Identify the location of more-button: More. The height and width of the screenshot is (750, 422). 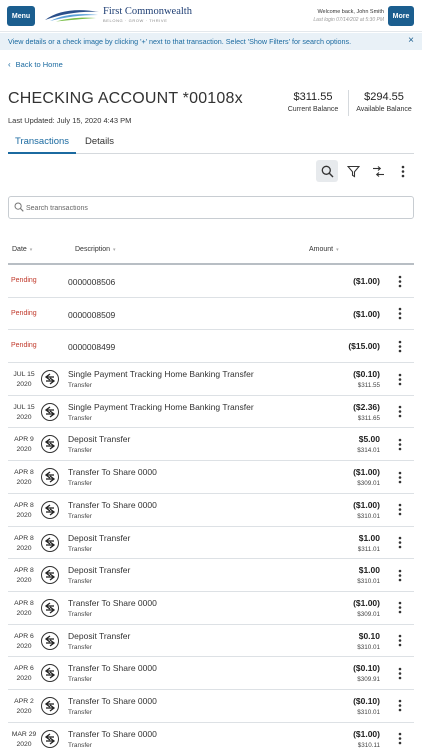
(401, 16).